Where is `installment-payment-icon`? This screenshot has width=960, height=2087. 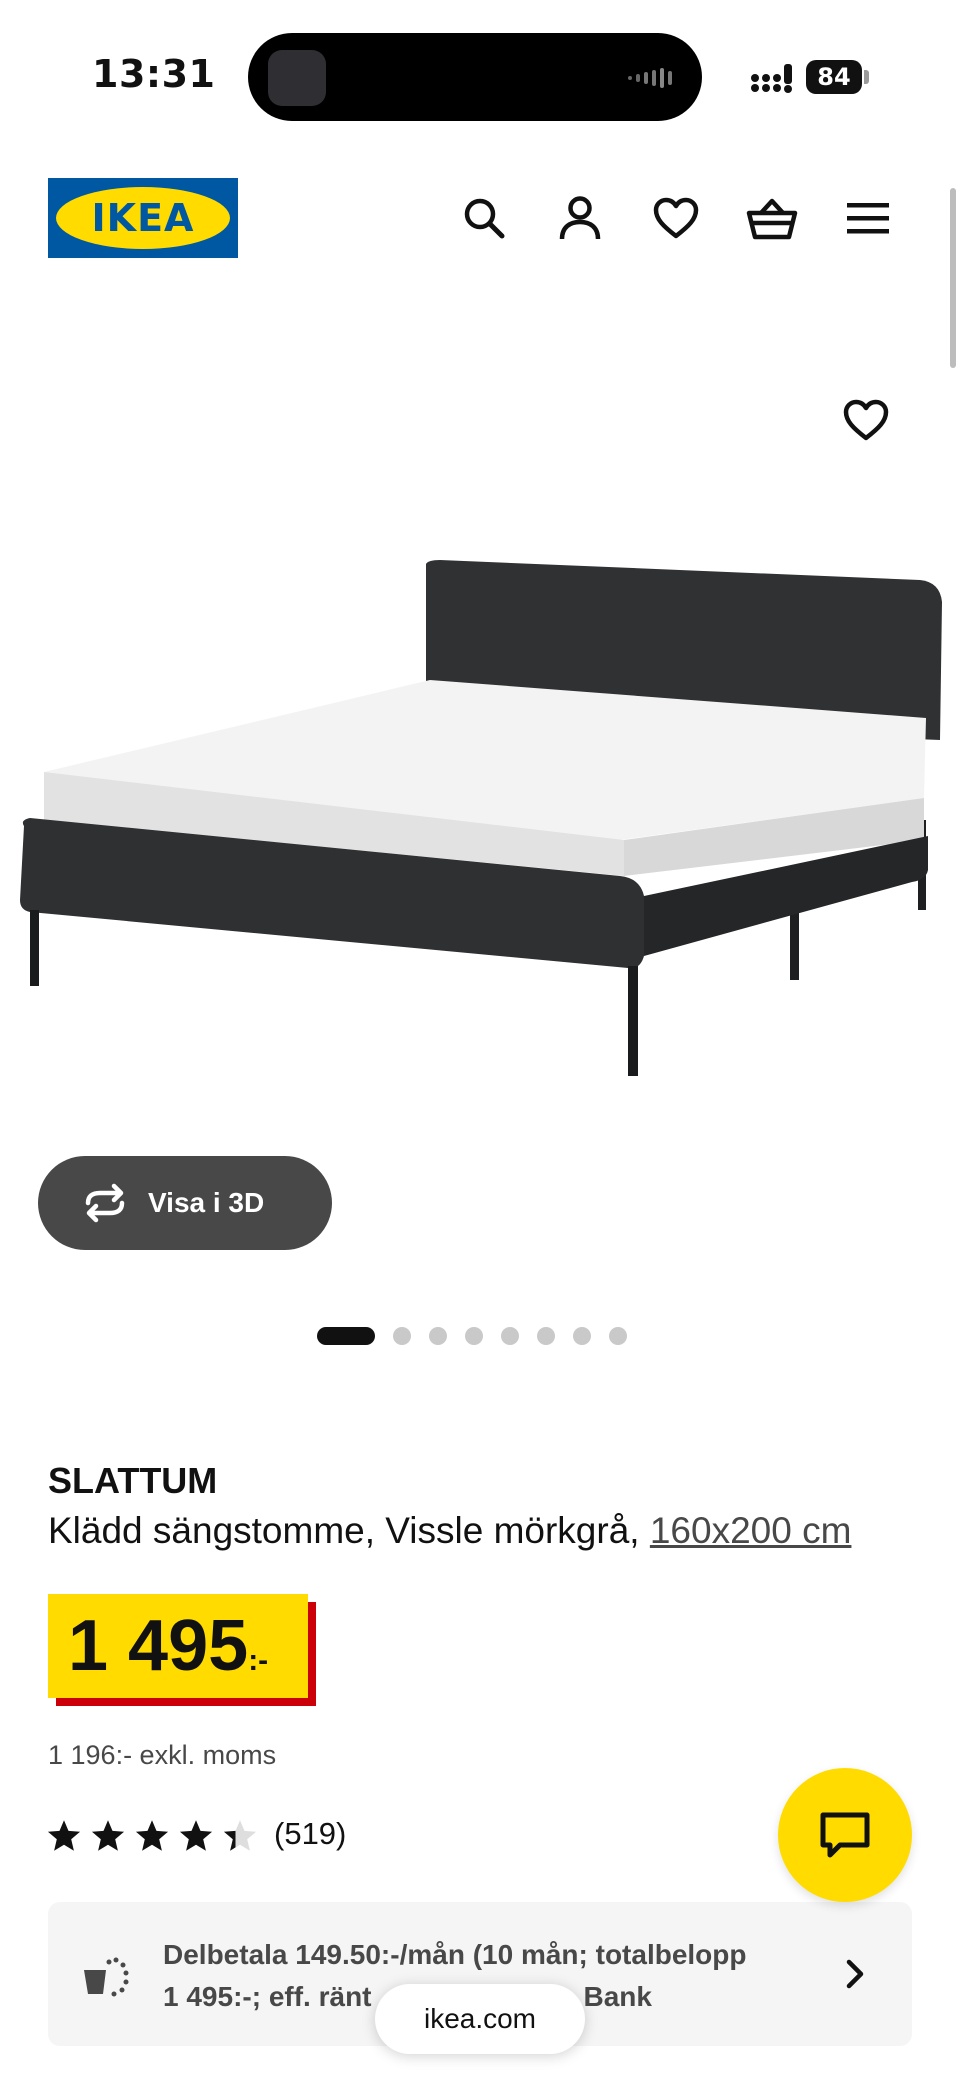 installment-payment-icon is located at coordinates (106, 1977).